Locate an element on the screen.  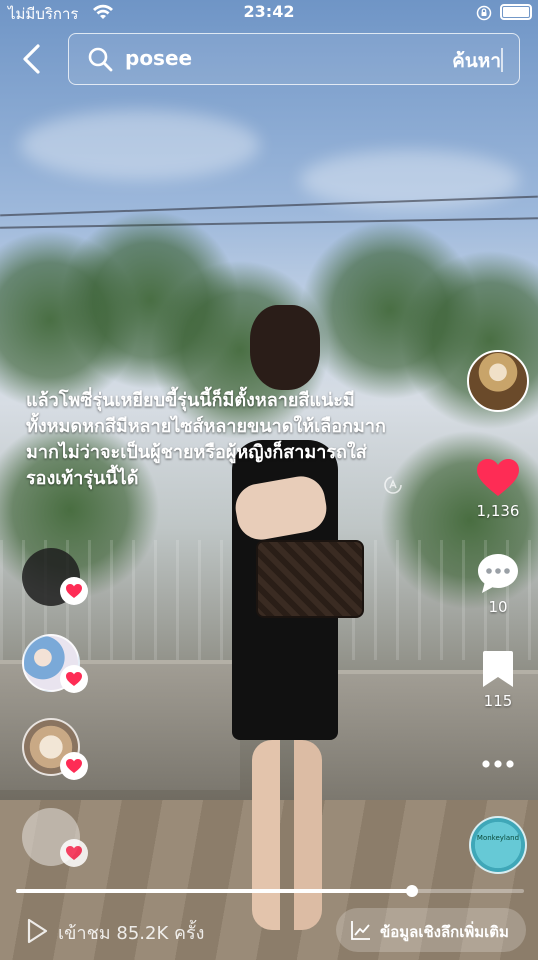
battery-icon is located at coordinates (516, 12).